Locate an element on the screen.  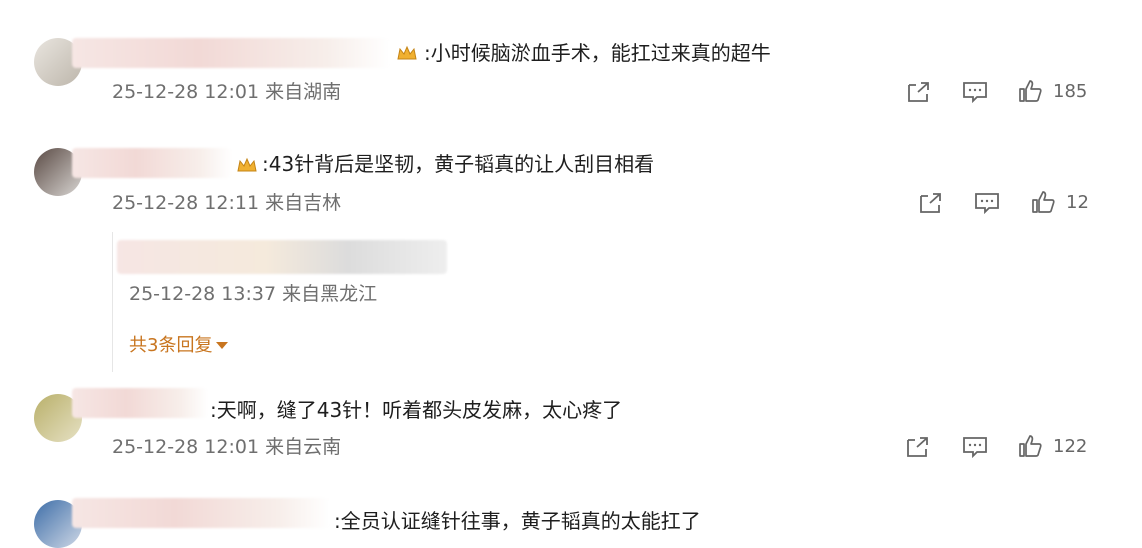
reply-meta: 25-12-28 13:37 来自黑龙江 is located at coordinates (253, 294).